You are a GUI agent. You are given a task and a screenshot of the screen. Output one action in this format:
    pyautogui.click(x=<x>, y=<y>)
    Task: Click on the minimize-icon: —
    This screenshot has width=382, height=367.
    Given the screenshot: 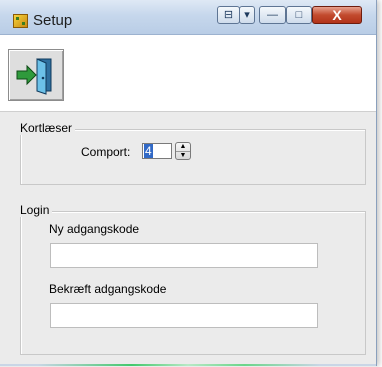 What is the action you would take?
    pyautogui.click(x=272, y=15)
    